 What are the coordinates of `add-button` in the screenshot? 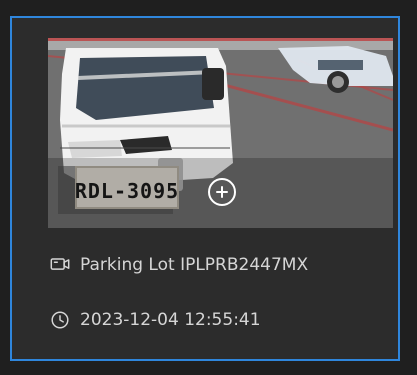 It's located at (222, 192).